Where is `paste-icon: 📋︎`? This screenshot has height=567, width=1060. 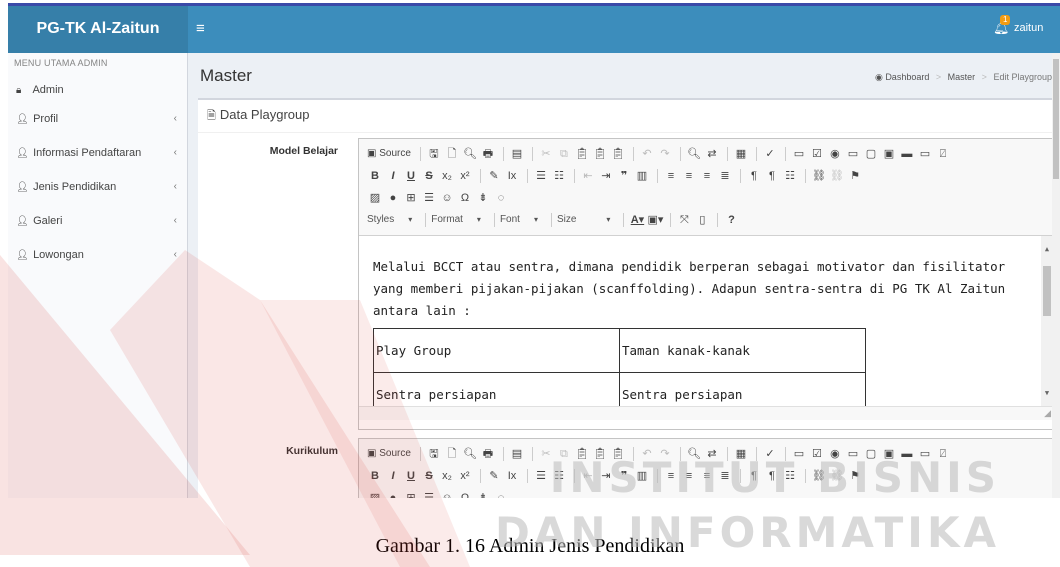 paste-icon: 📋︎ is located at coordinates (582, 154).